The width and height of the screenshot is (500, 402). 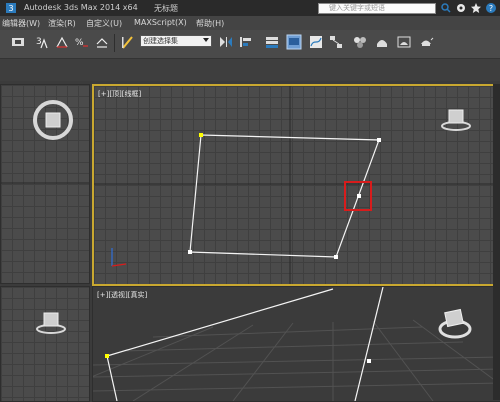 I want to click on align-icon, so click(x=246, y=42).